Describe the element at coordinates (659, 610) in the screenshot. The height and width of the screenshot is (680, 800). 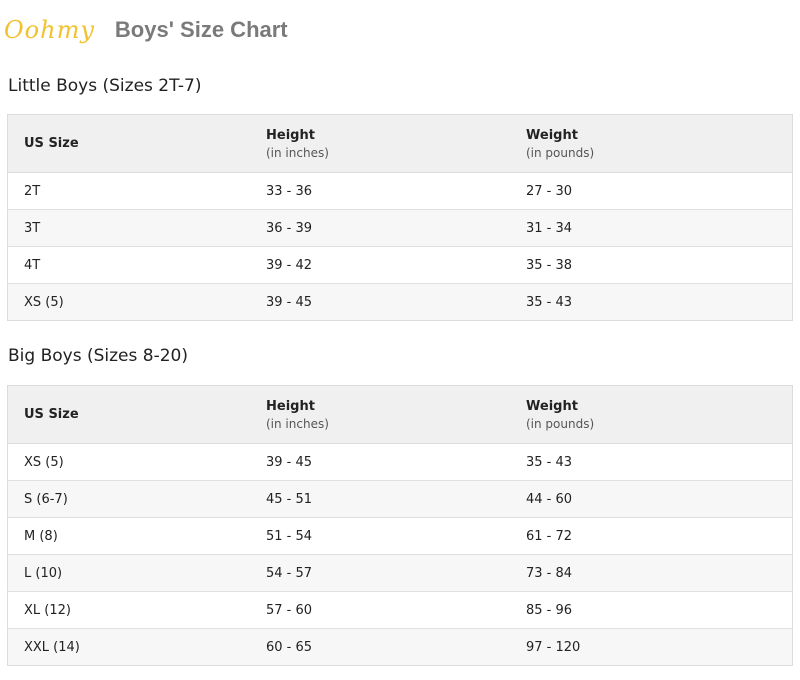
I see `weight-cell: 85 - 96` at that location.